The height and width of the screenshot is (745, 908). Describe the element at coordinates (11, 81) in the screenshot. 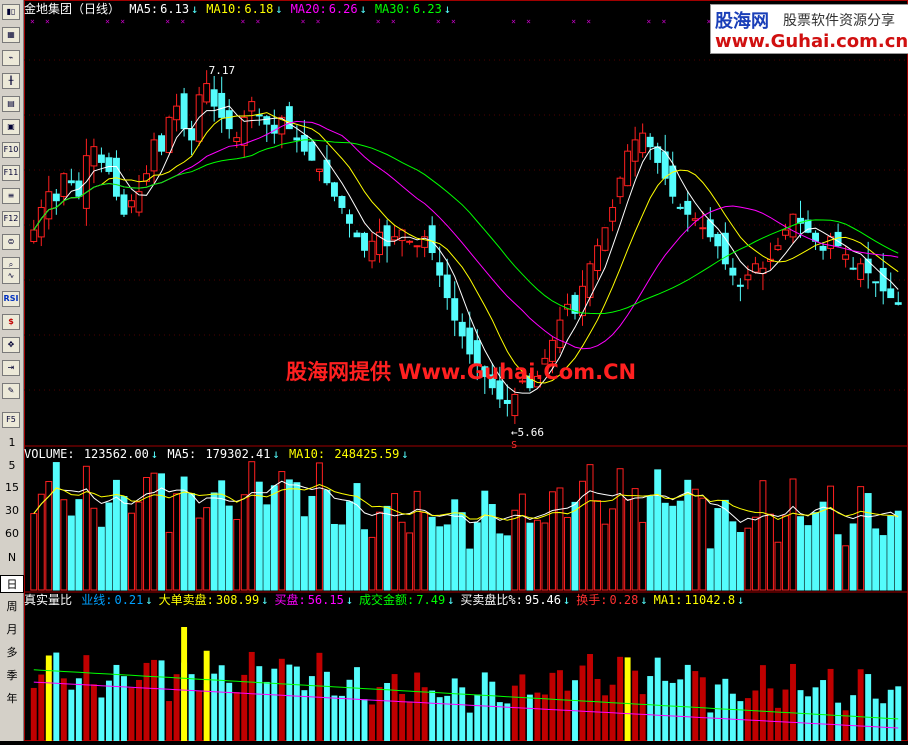

I see `candle-chart-icon: ╫` at that location.